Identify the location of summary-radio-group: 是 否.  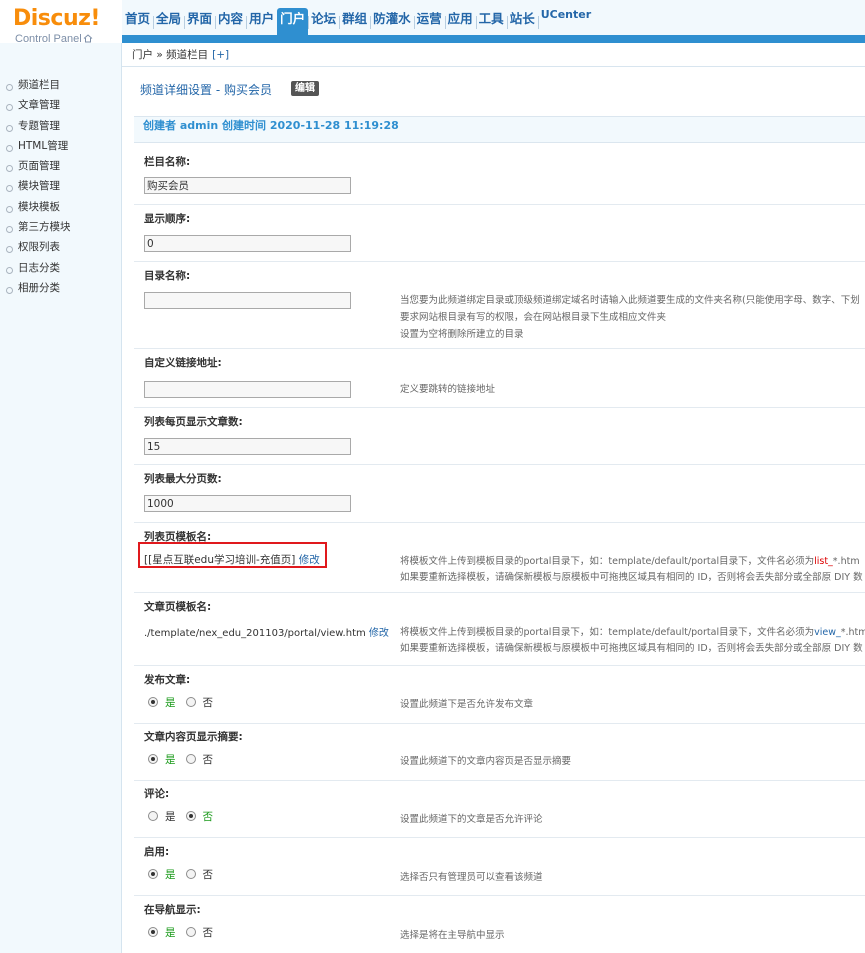
(185, 759).